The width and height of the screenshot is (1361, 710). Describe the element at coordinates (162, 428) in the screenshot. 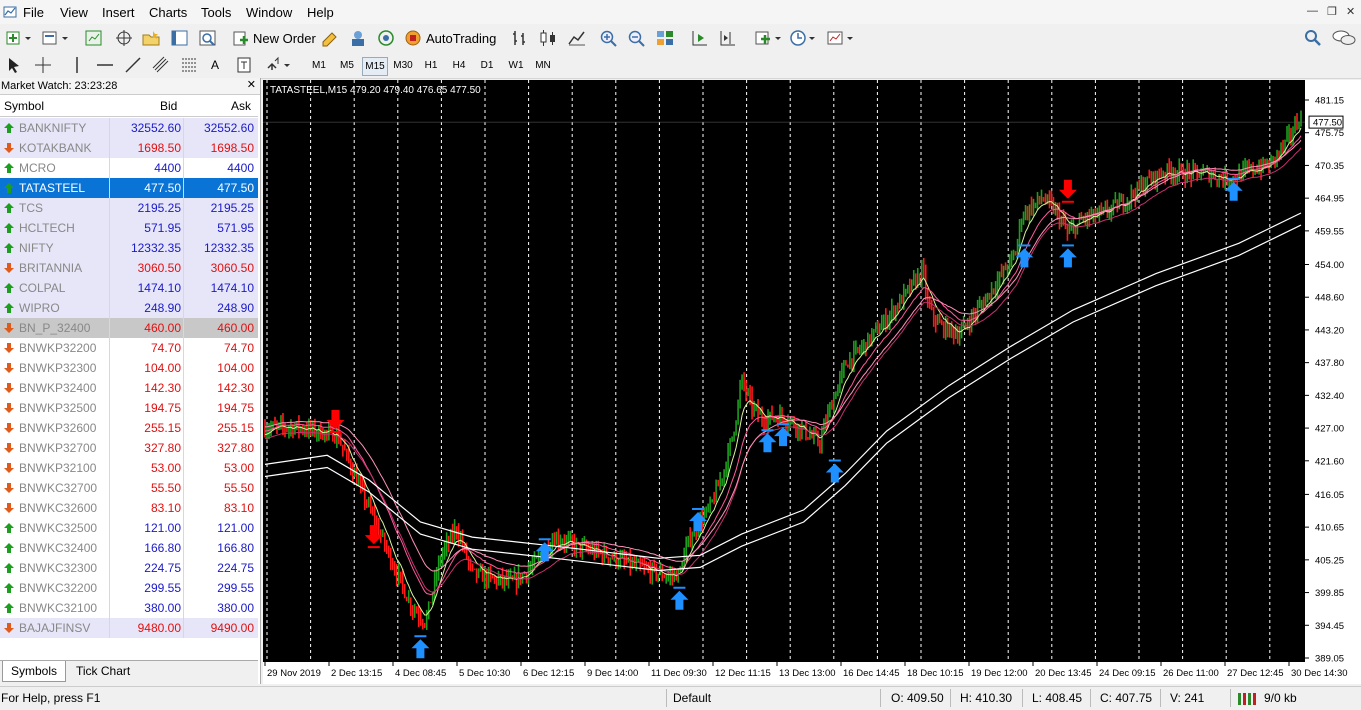

I see `bid-price: 255.15` at that location.